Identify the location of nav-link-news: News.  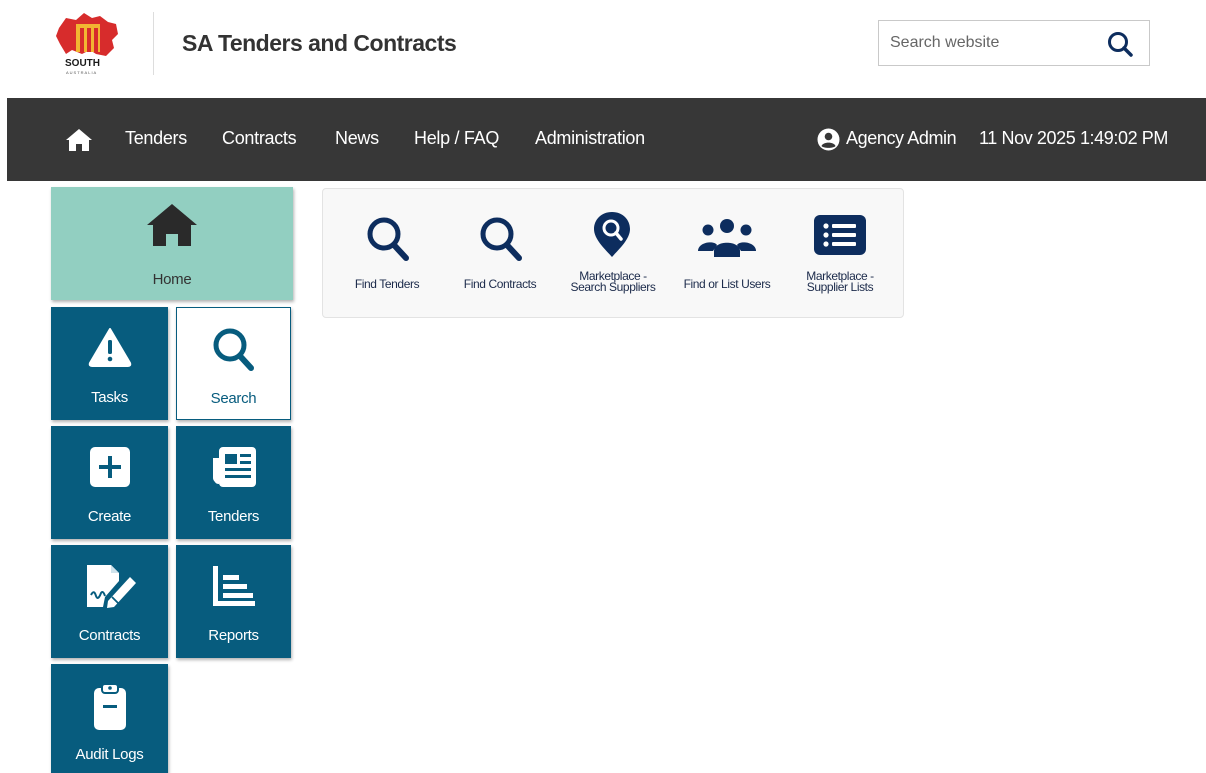
(357, 138).